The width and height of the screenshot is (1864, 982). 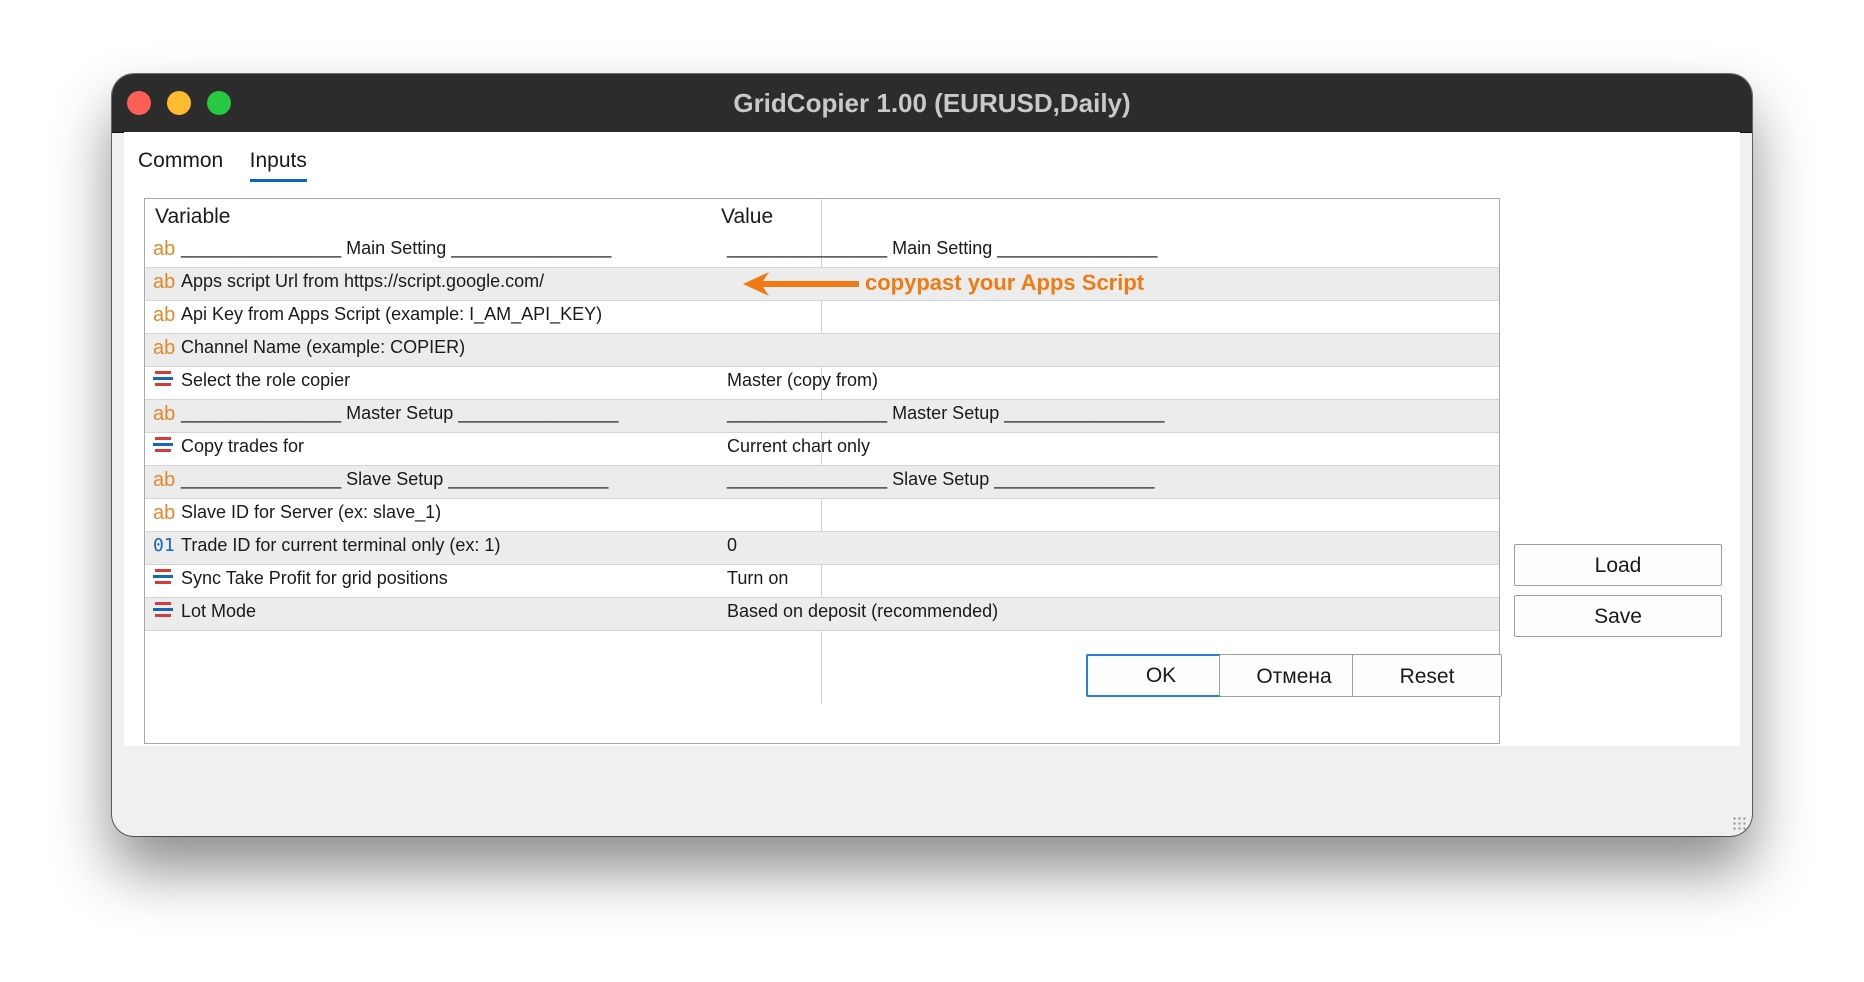 I want to click on save-button-label: Save, so click(x=1618, y=616).